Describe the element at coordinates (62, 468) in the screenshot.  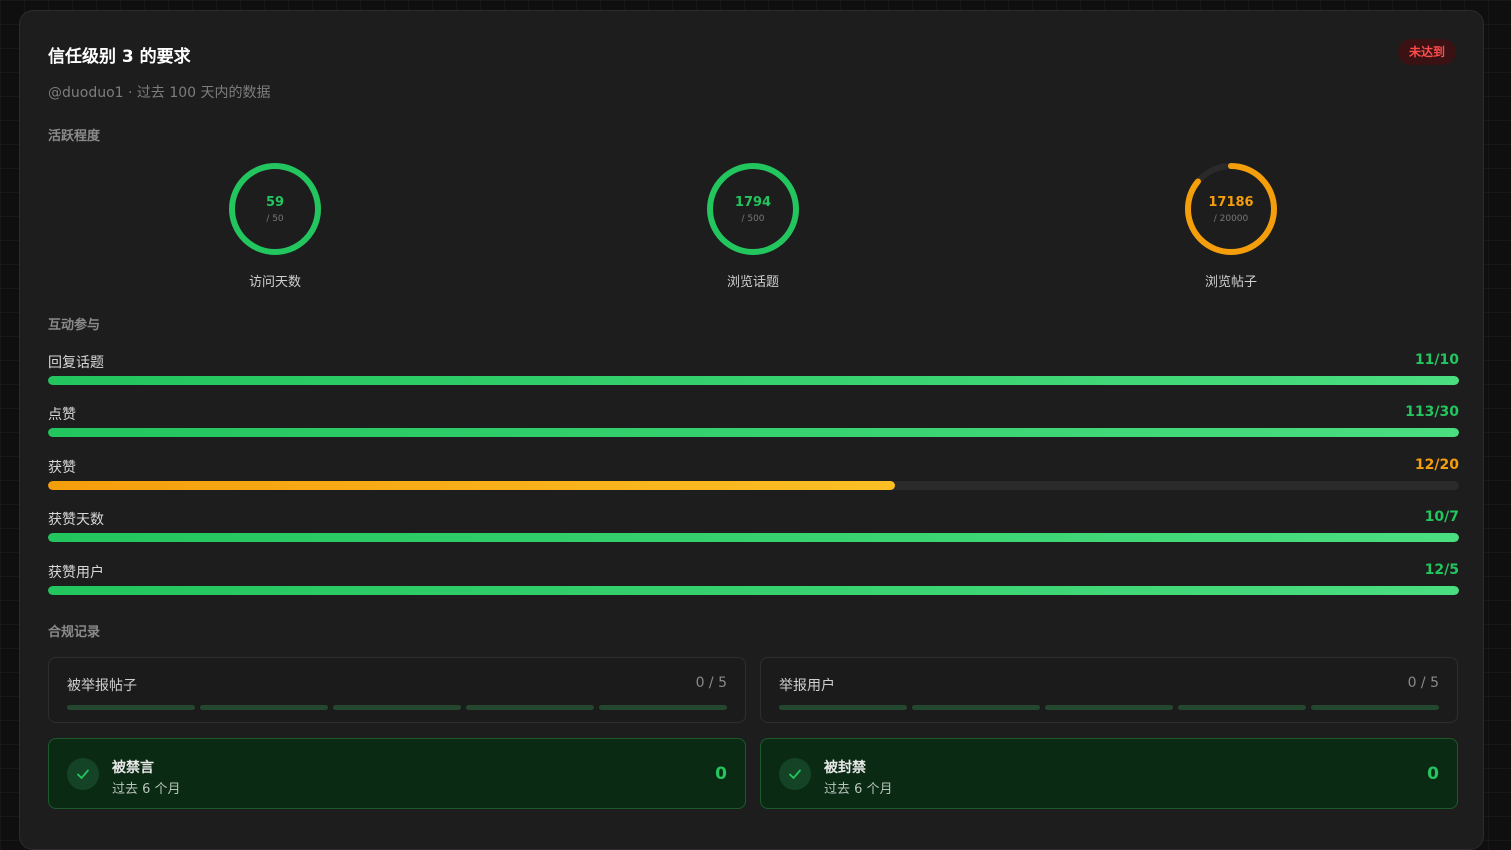
I see `progress-label: 获赞` at that location.